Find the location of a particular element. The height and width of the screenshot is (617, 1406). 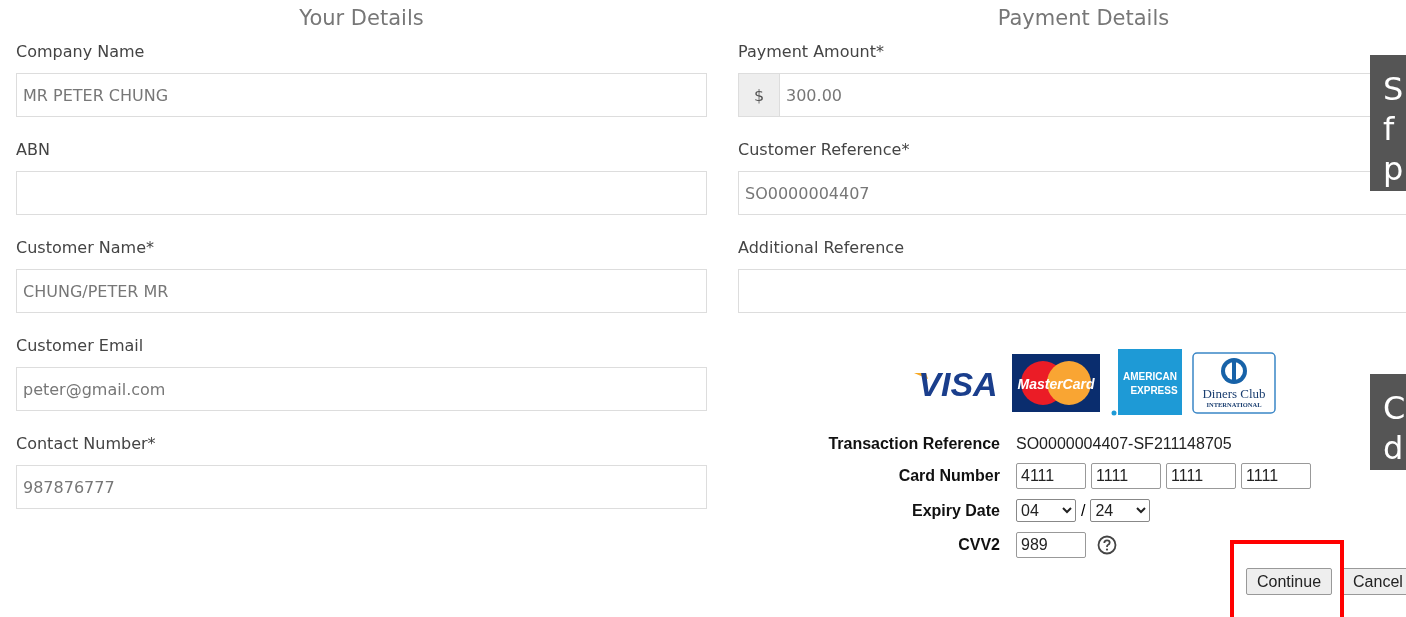

cvv-field: 989 is located at coordinates (1051, 545).